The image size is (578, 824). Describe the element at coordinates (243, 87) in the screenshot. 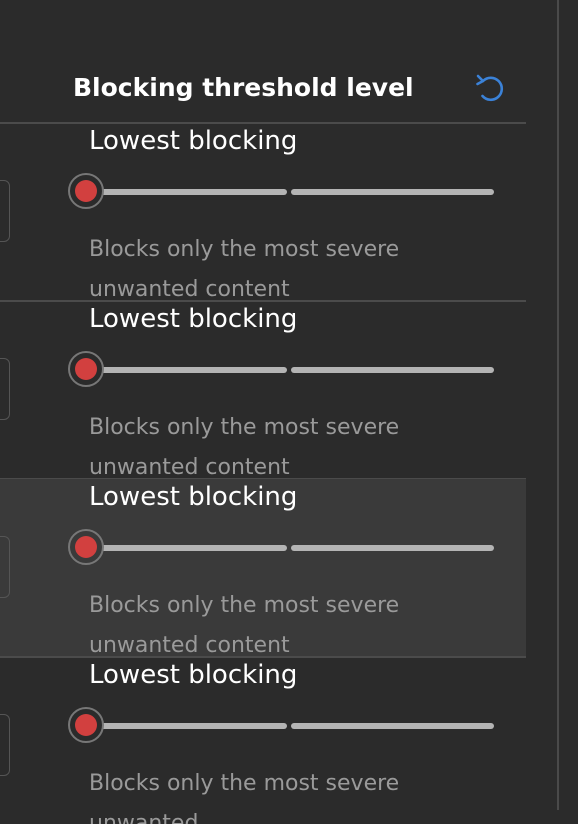

I see `column-header-title: Blocking threshold level` at that location.